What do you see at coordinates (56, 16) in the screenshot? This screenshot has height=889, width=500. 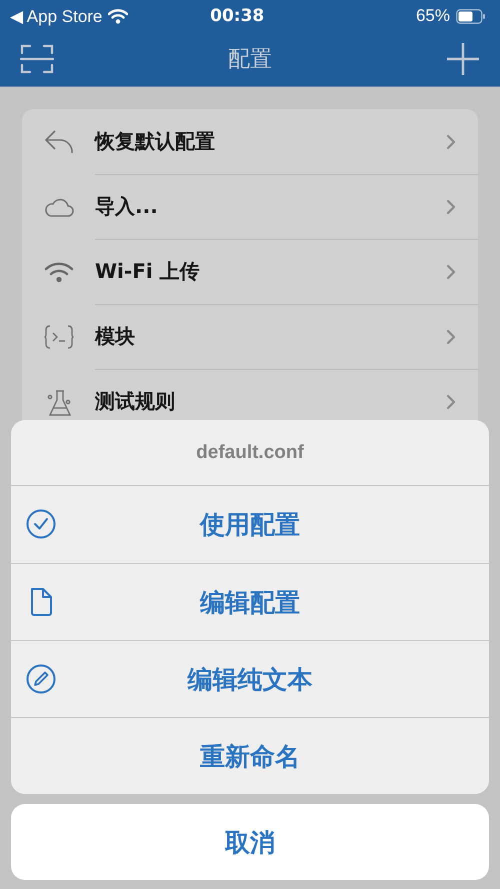 I see `back-to-app-label: ◀ App Store` at bounding box center [56, 16].